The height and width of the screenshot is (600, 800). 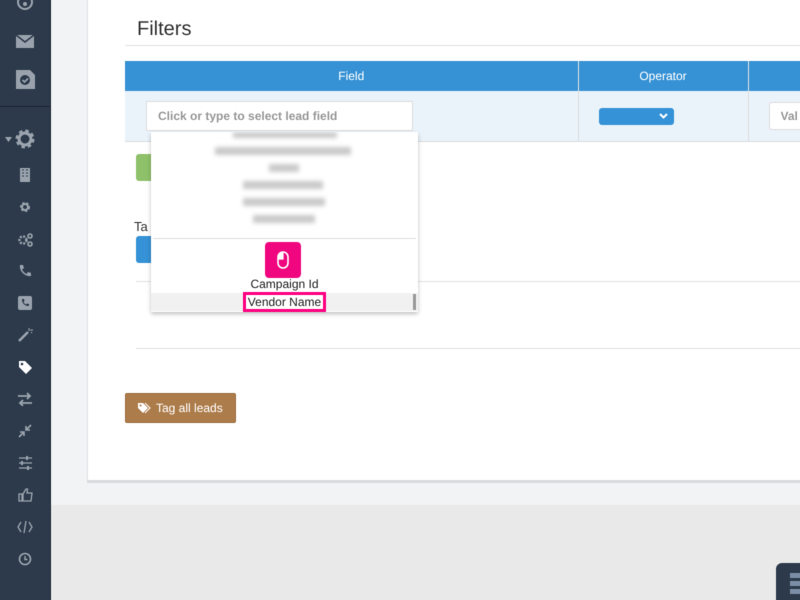 I want to click on transfer-icon, so click(x=25, y=399).